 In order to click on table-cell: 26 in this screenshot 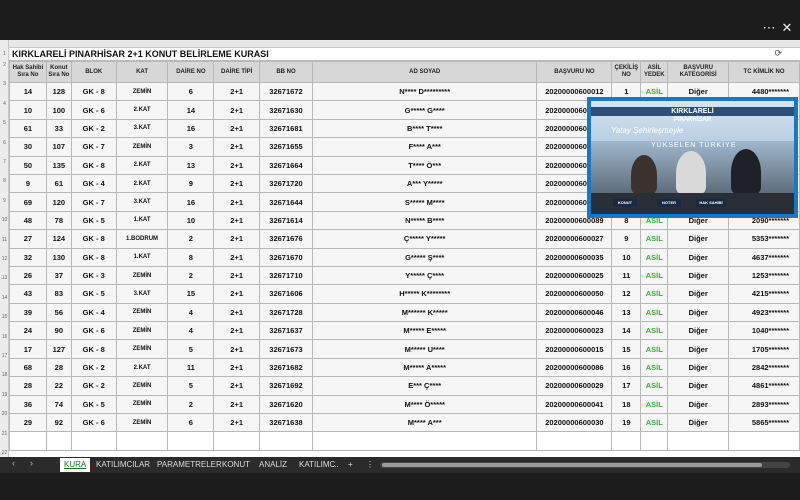, I will do `click(28, 275)`.